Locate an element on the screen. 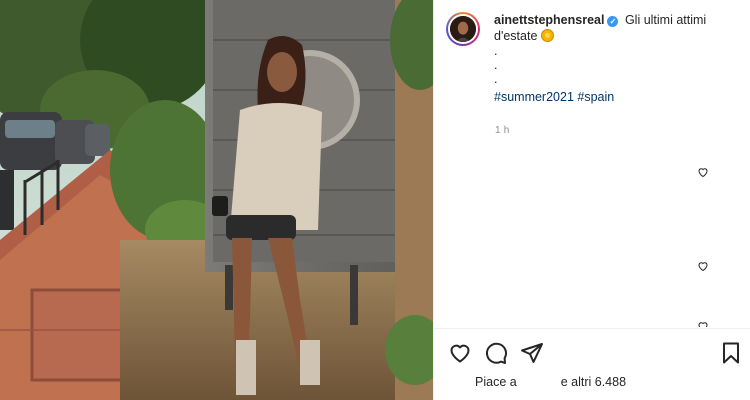 Image resolution: width=750 pixels, height=400 pixels. likes-summary: Piace a e altri 6.488 is located at coordinates (550, 382).